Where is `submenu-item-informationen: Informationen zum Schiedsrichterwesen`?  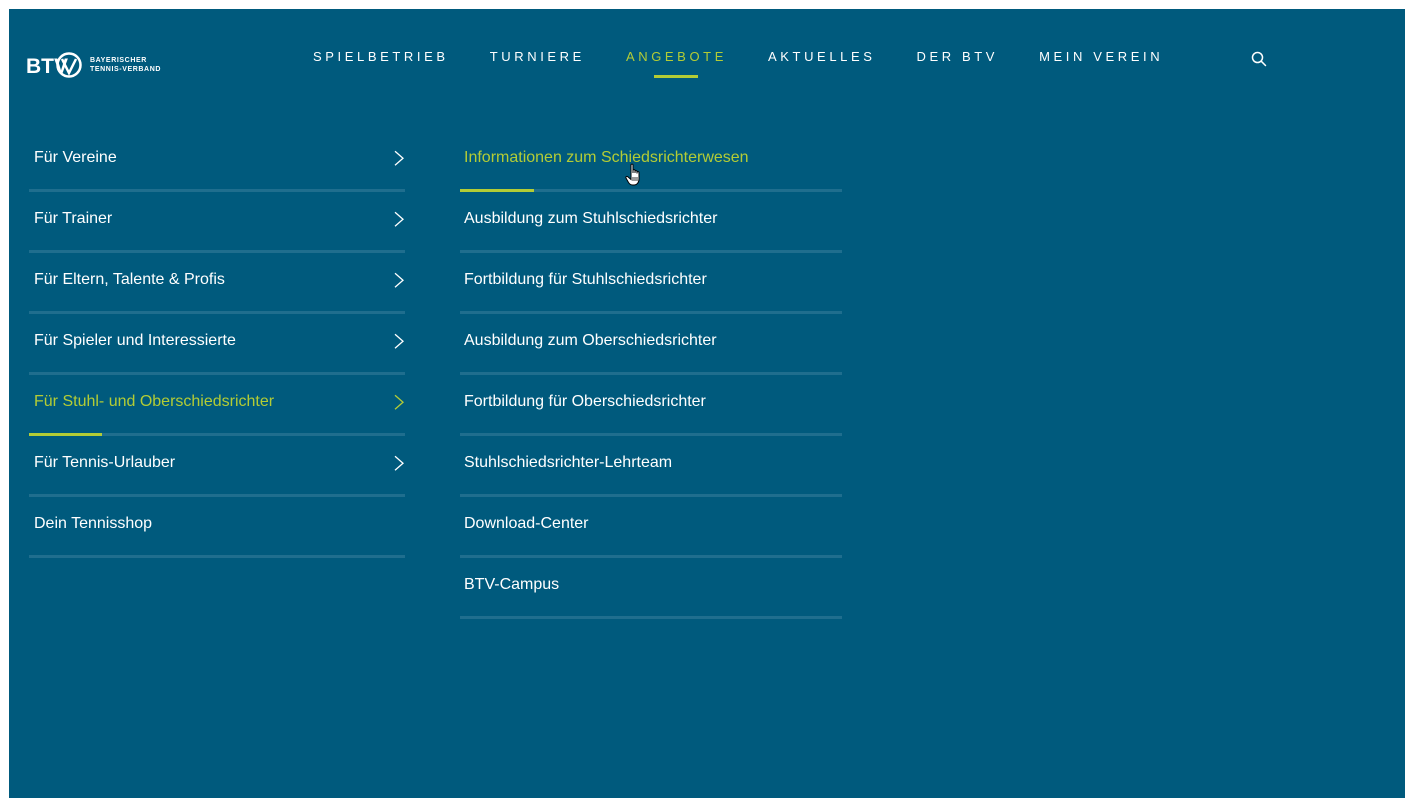 submenu-item-informationen: Informationen zum Schiedsrichterwesen is located at coordinates (651, 161).